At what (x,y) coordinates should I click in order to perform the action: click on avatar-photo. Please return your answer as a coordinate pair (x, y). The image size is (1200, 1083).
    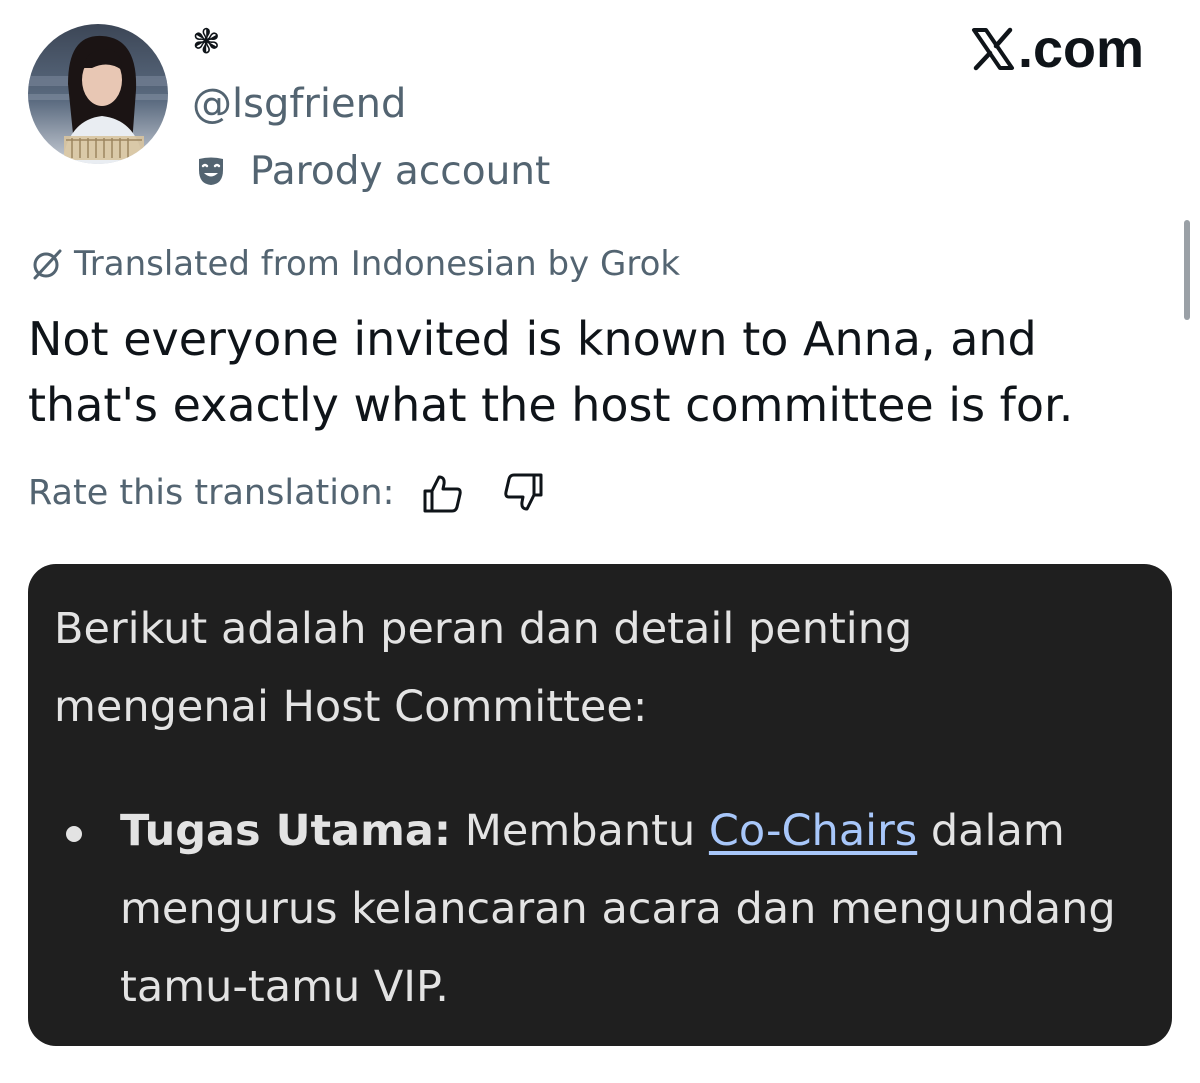
    Looking at the image, I should click on (98, 94).